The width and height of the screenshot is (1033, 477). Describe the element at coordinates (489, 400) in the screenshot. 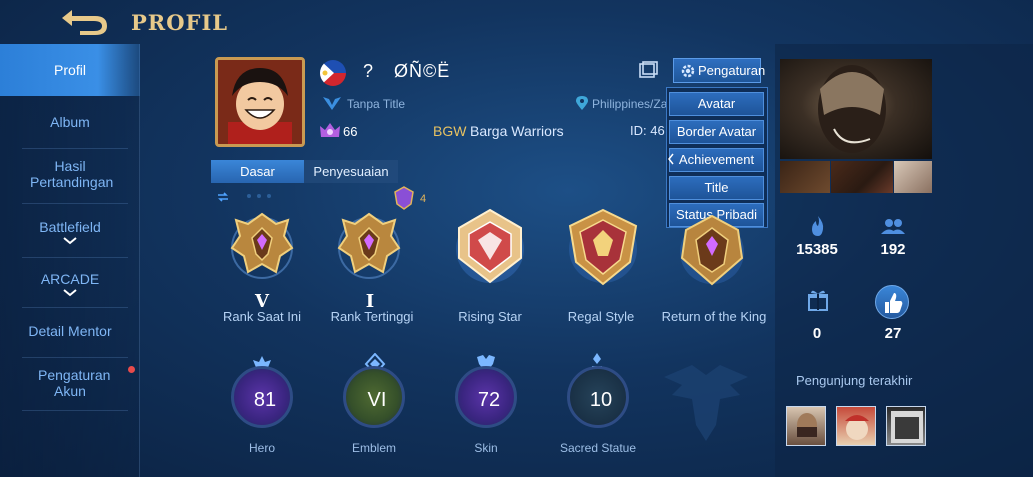

I see `skin-count: 72` at that location.